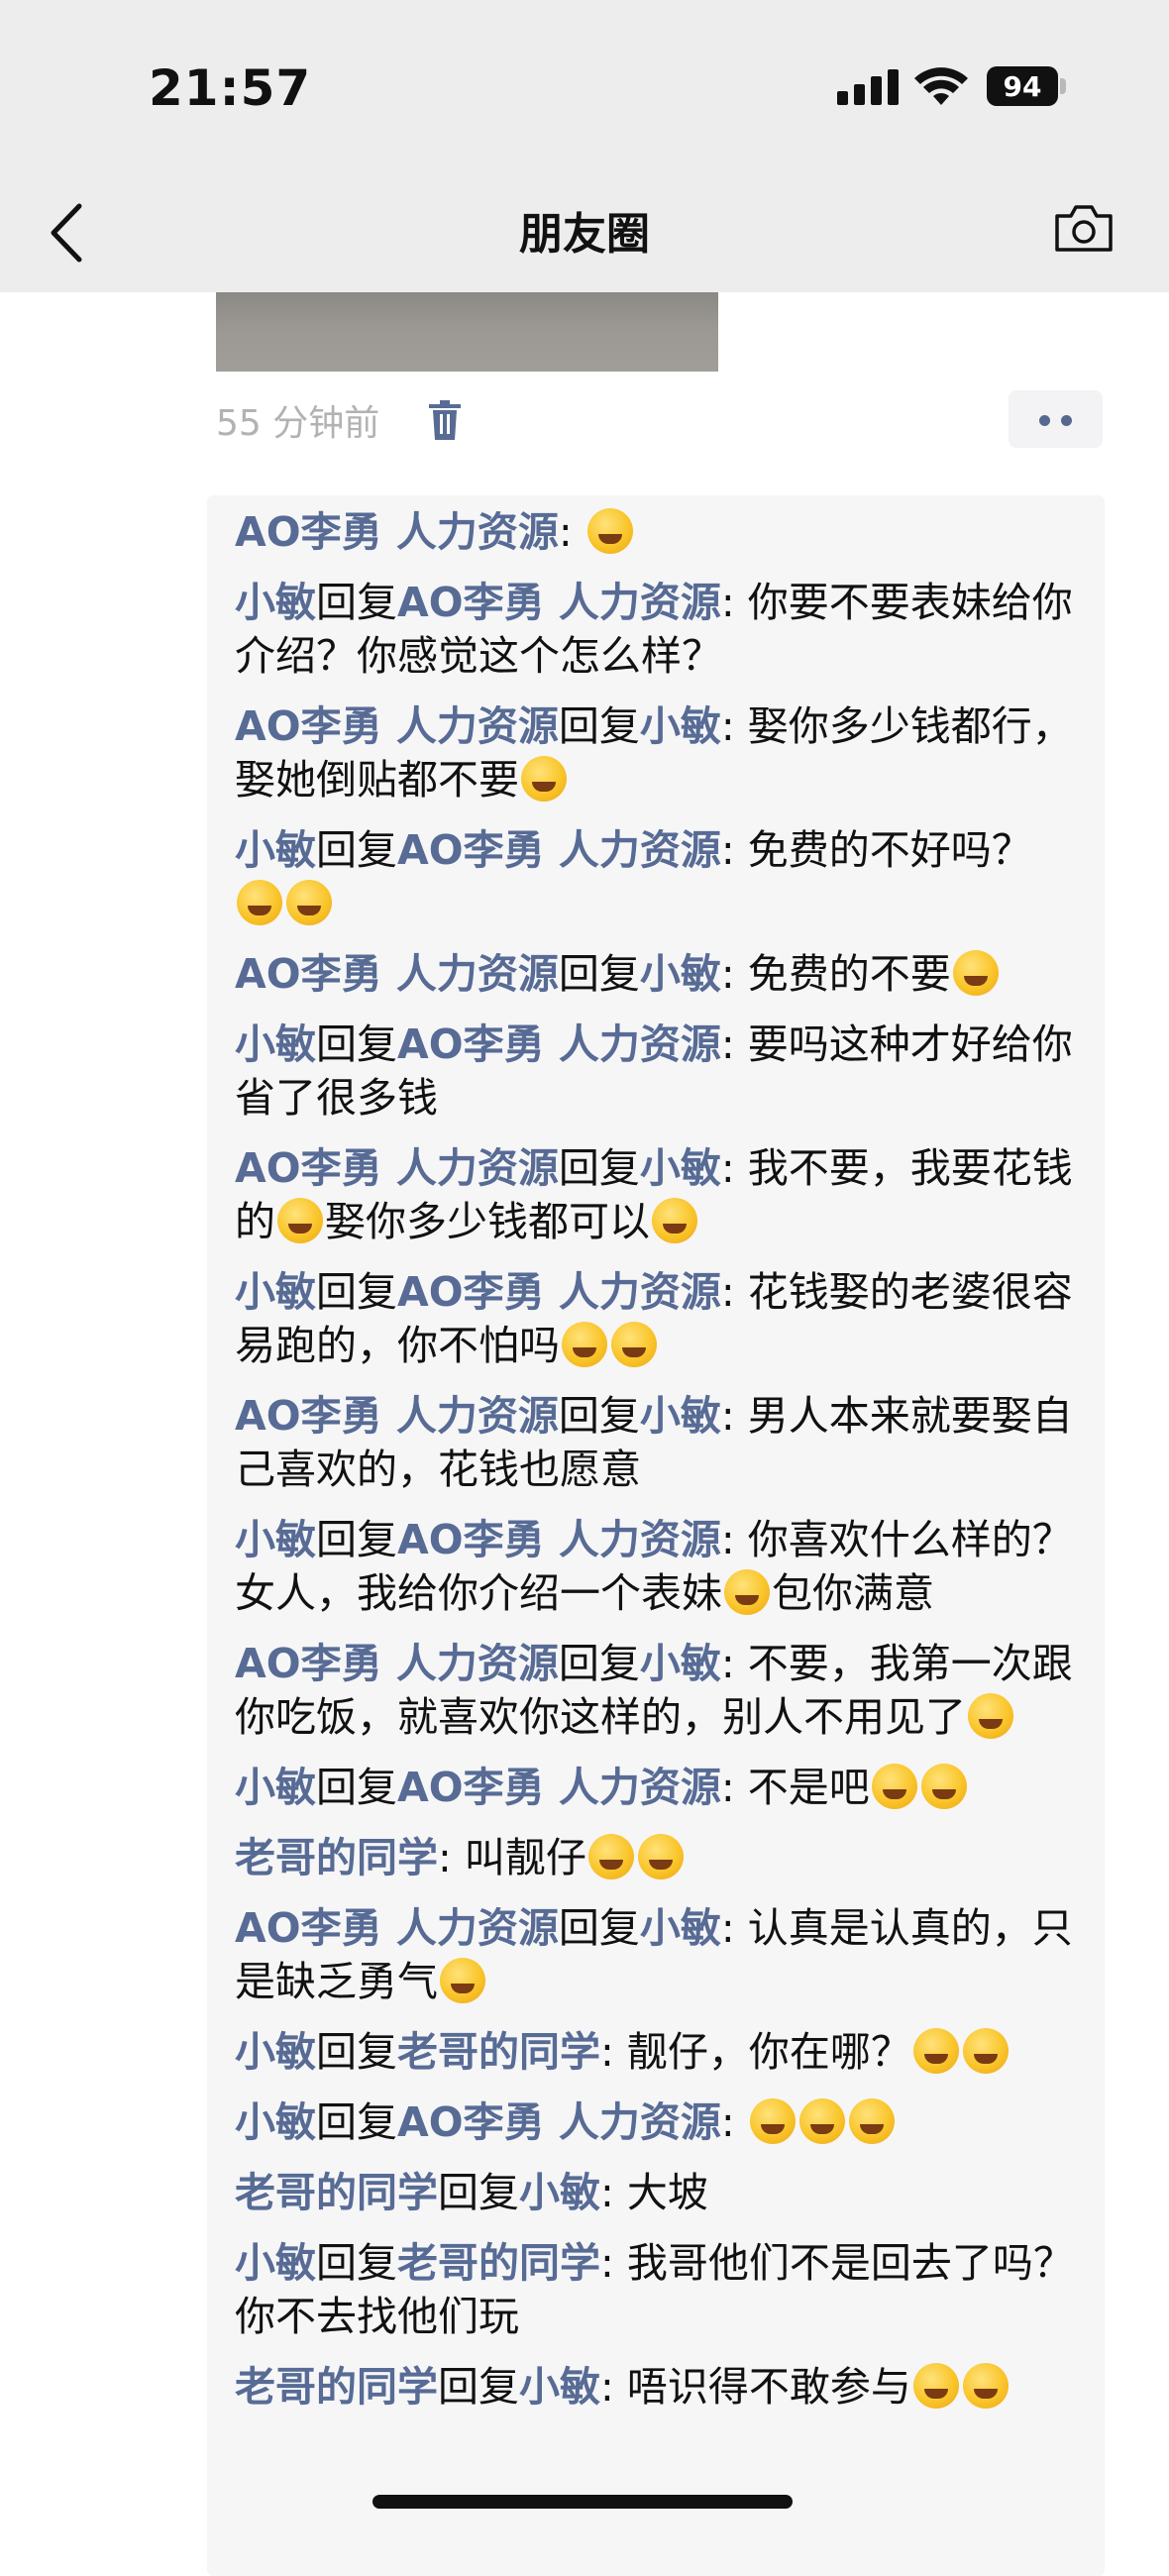 The width and height of the screenshot is (1169, 2576). Describe the element at coordinates (582, 2502) in the screenshot. I see `home-indicator` at that location.